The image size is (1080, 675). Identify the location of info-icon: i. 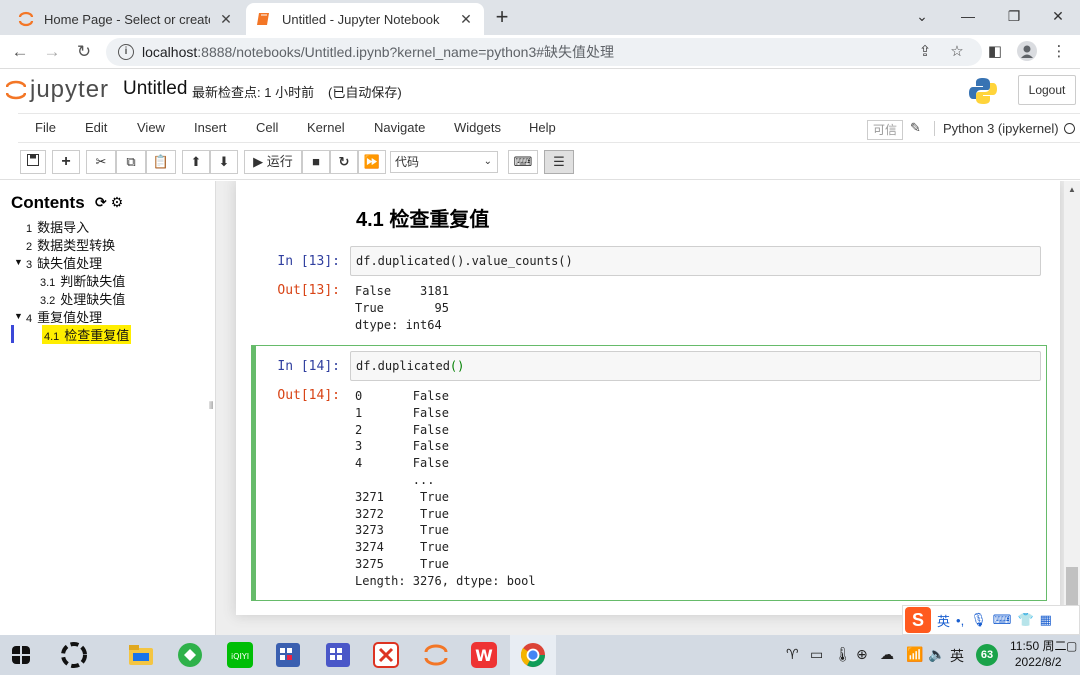
(126, 52).